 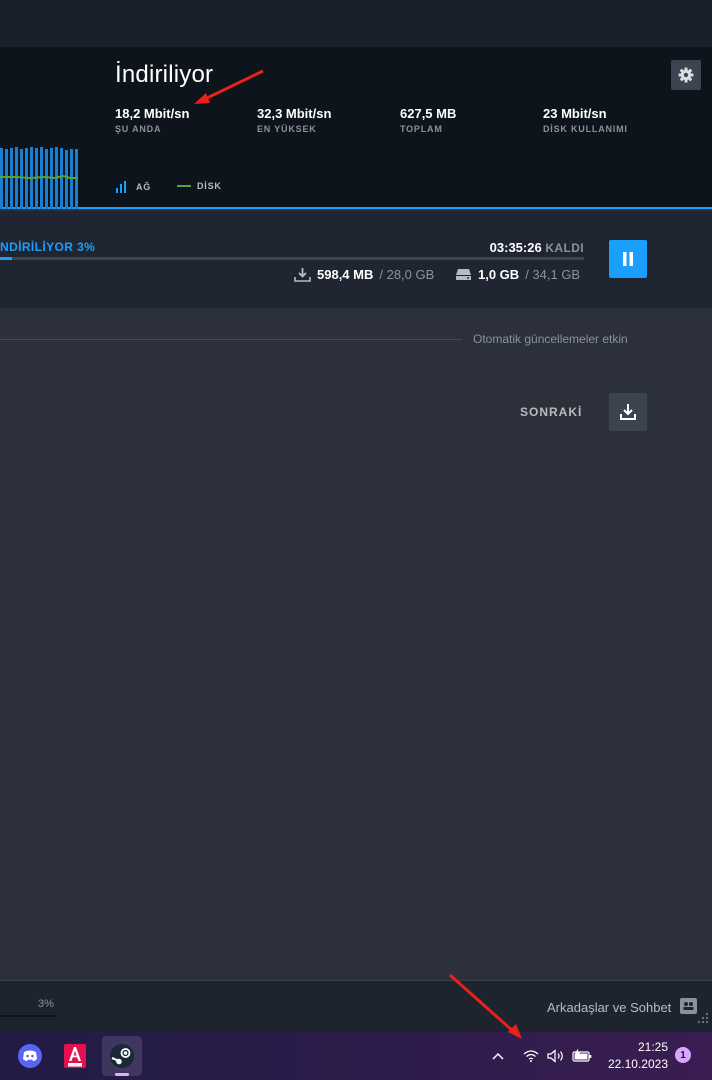 What do you see at coordinates (683, 1055) in the screenshot?
I see `notification-badge: 1` at bounding box center [683, 1055].